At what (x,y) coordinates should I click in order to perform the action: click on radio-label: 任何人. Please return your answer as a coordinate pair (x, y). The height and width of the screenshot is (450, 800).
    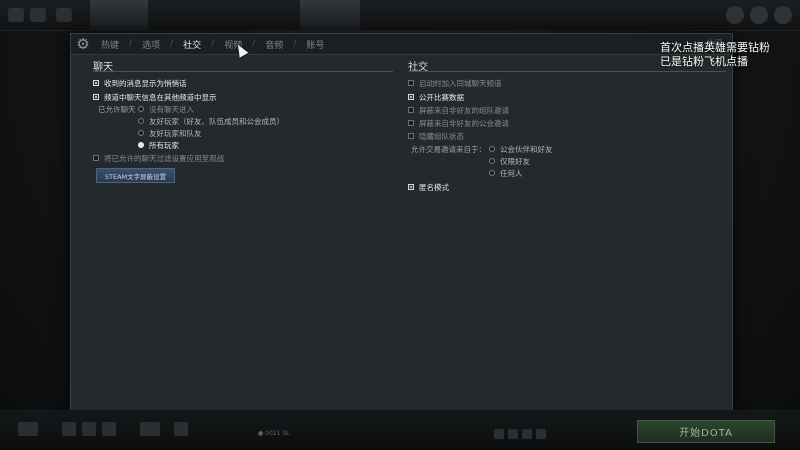
    Looking at the image, I should click on (511, 173).